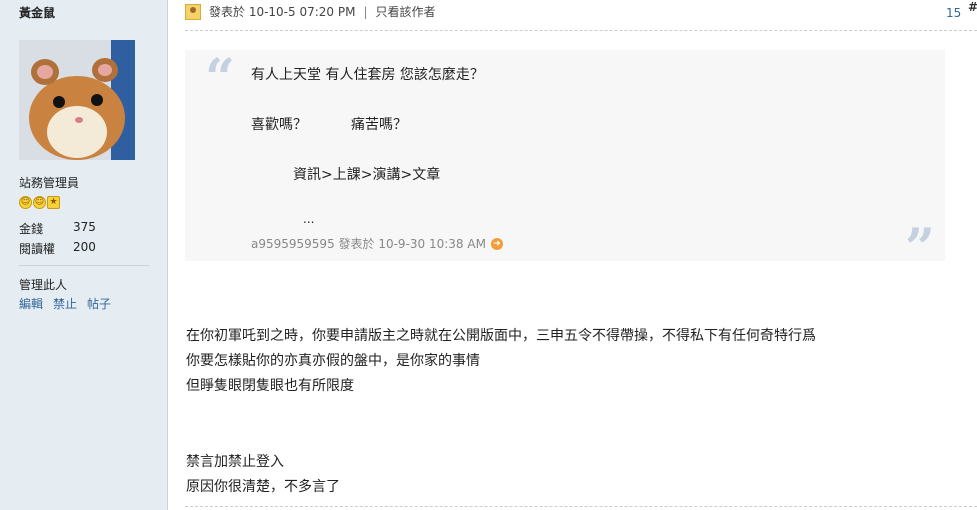  I want to click on rank-stars: ☺ ☺ ★, so click(39, 202).